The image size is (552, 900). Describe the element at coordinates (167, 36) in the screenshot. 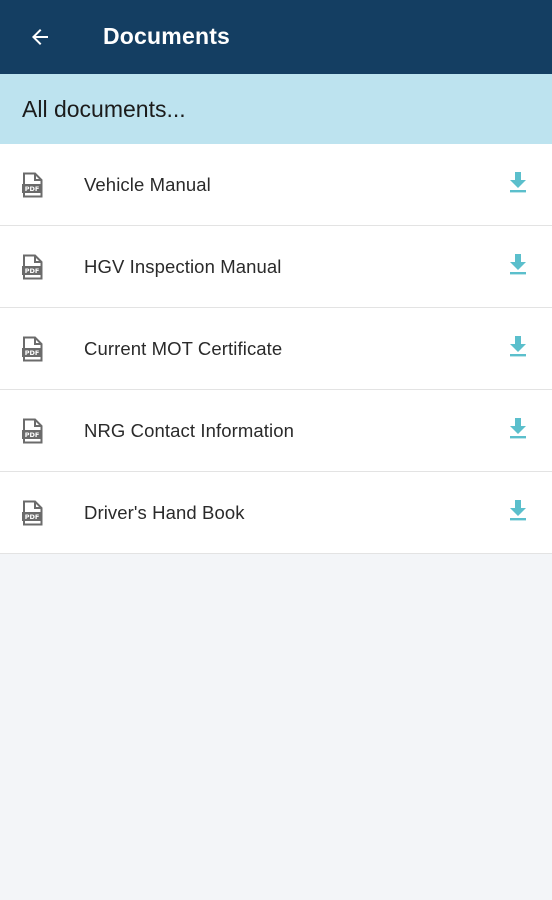

I see `page-title: Documents` at that location.